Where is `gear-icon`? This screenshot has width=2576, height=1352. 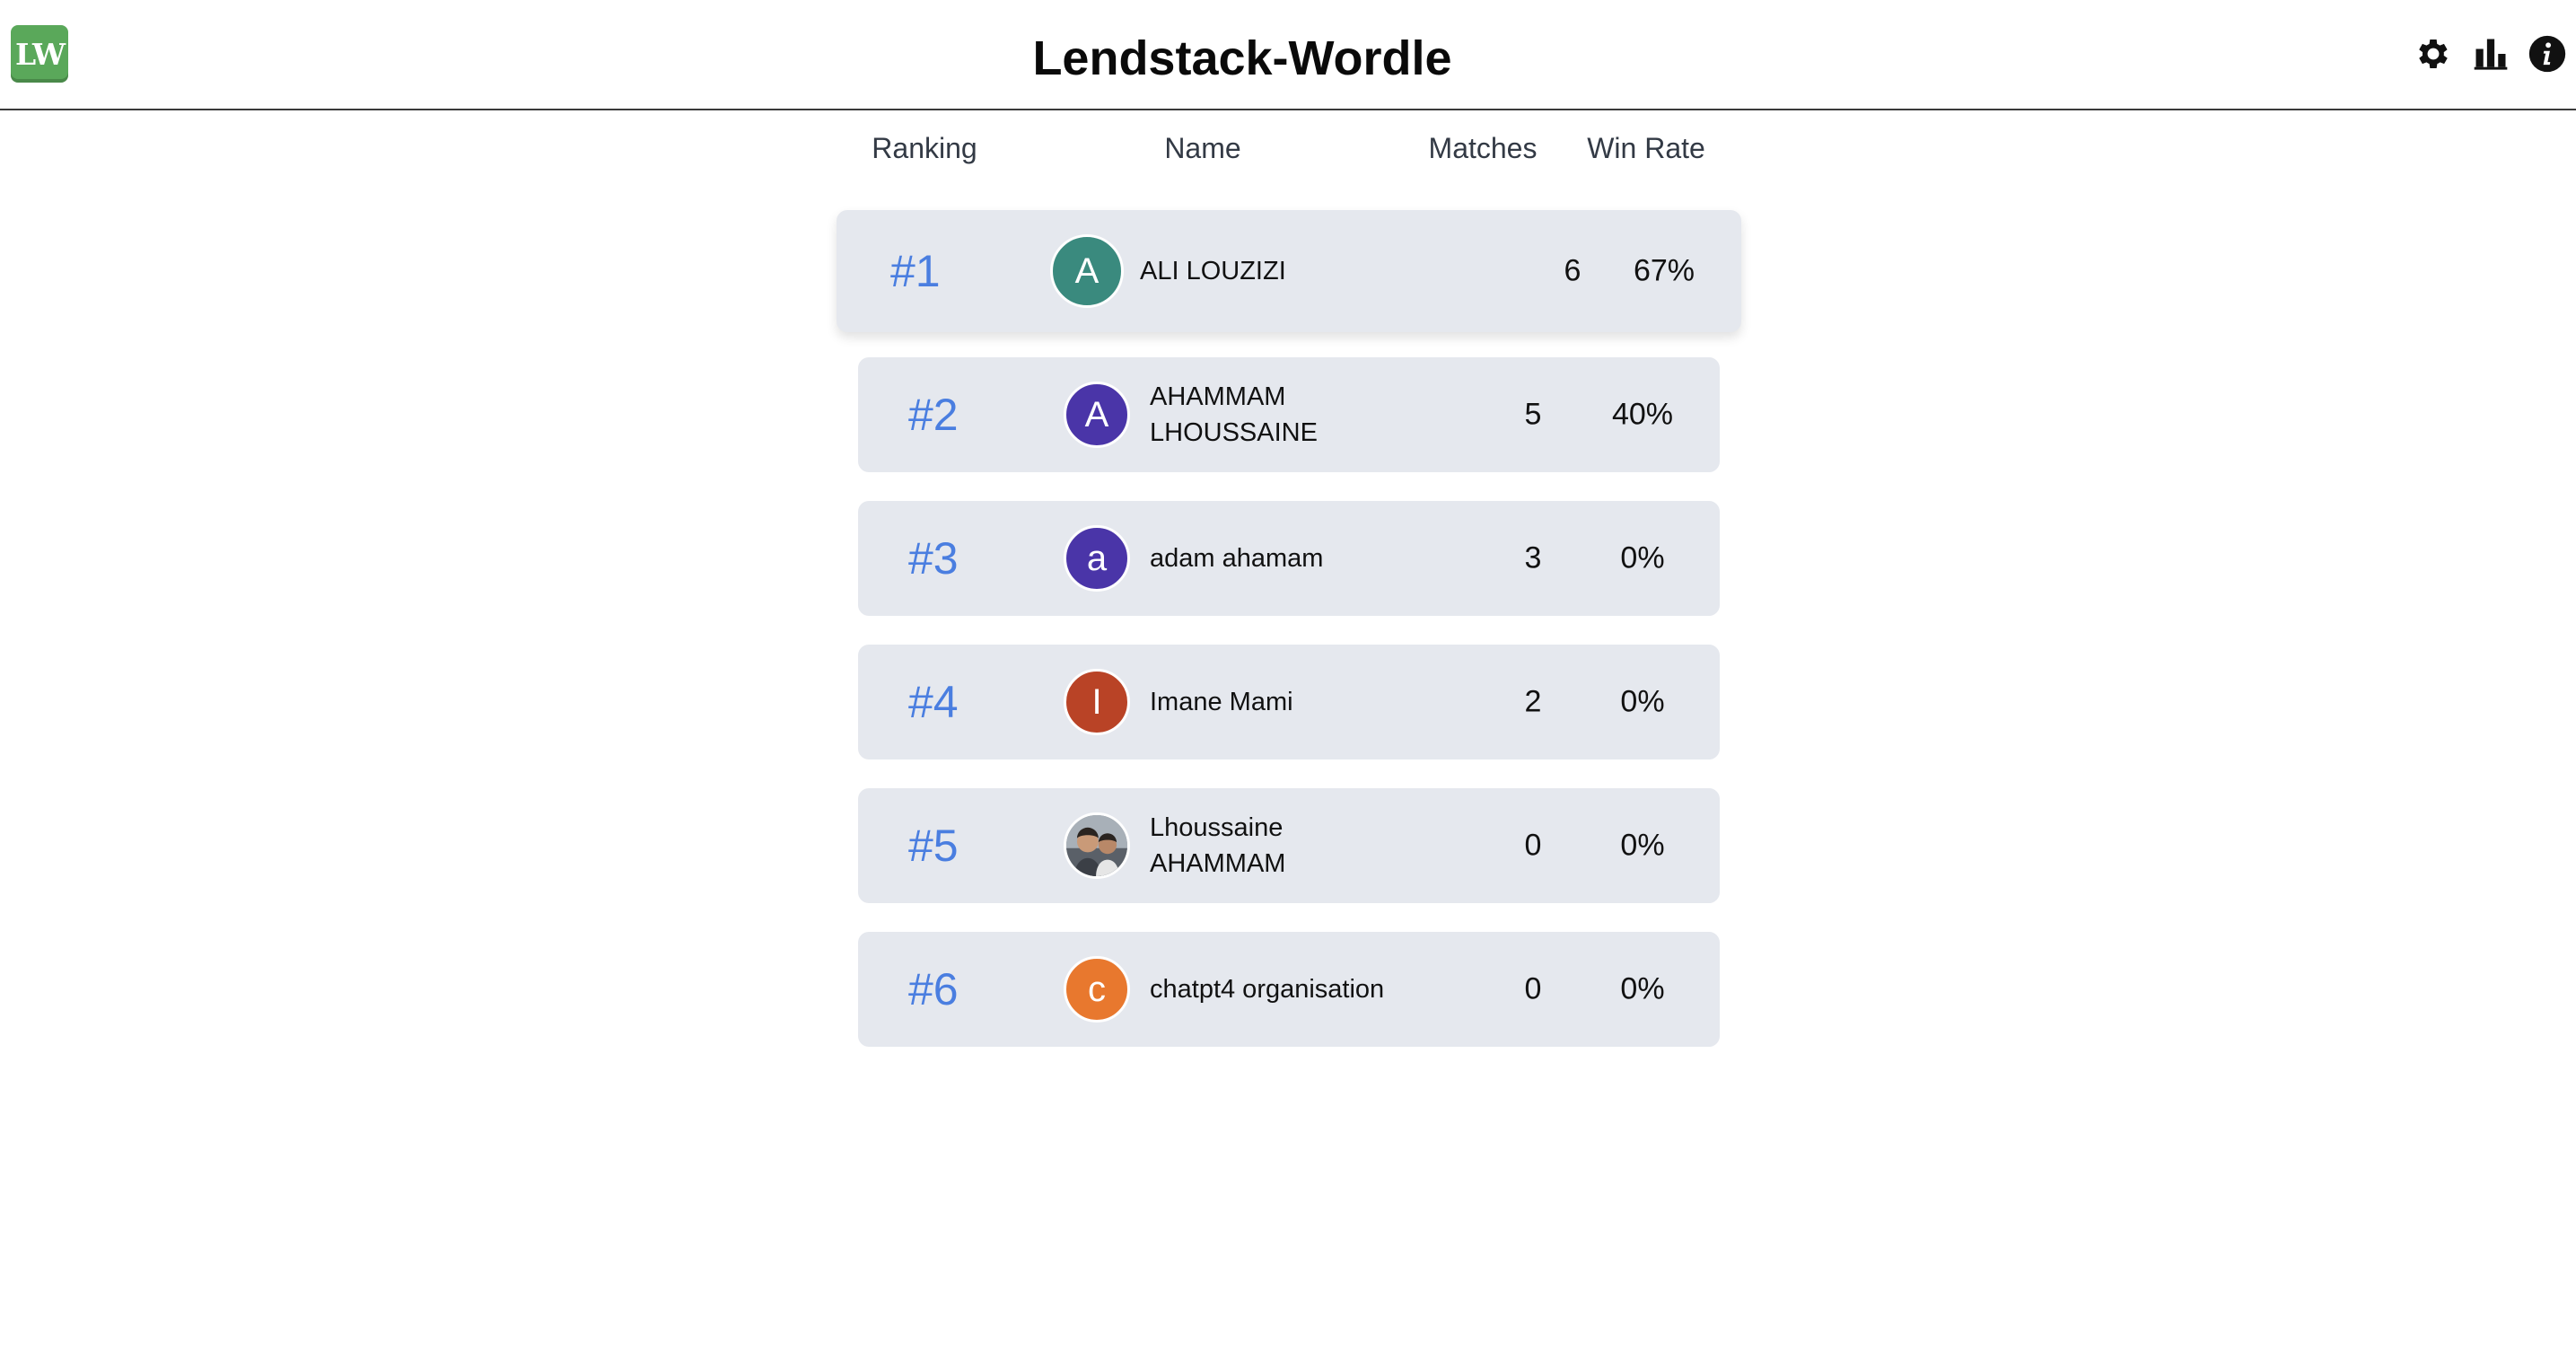 gear-icon is located at coordinates (2433, 54).